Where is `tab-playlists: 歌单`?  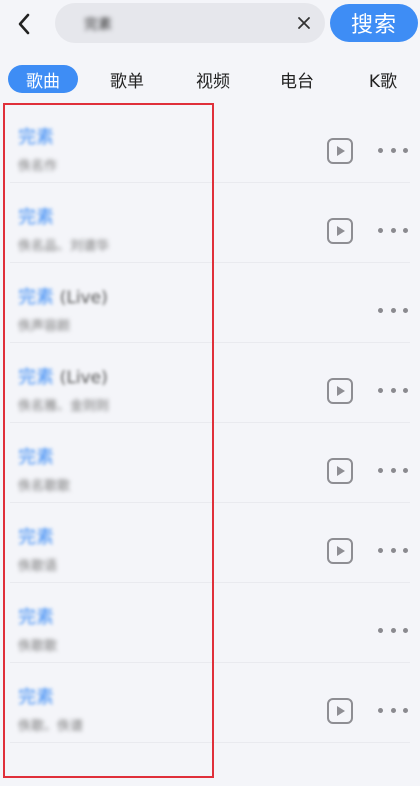 tab-playlists: 歌单 is located at coordinates (127, 79).